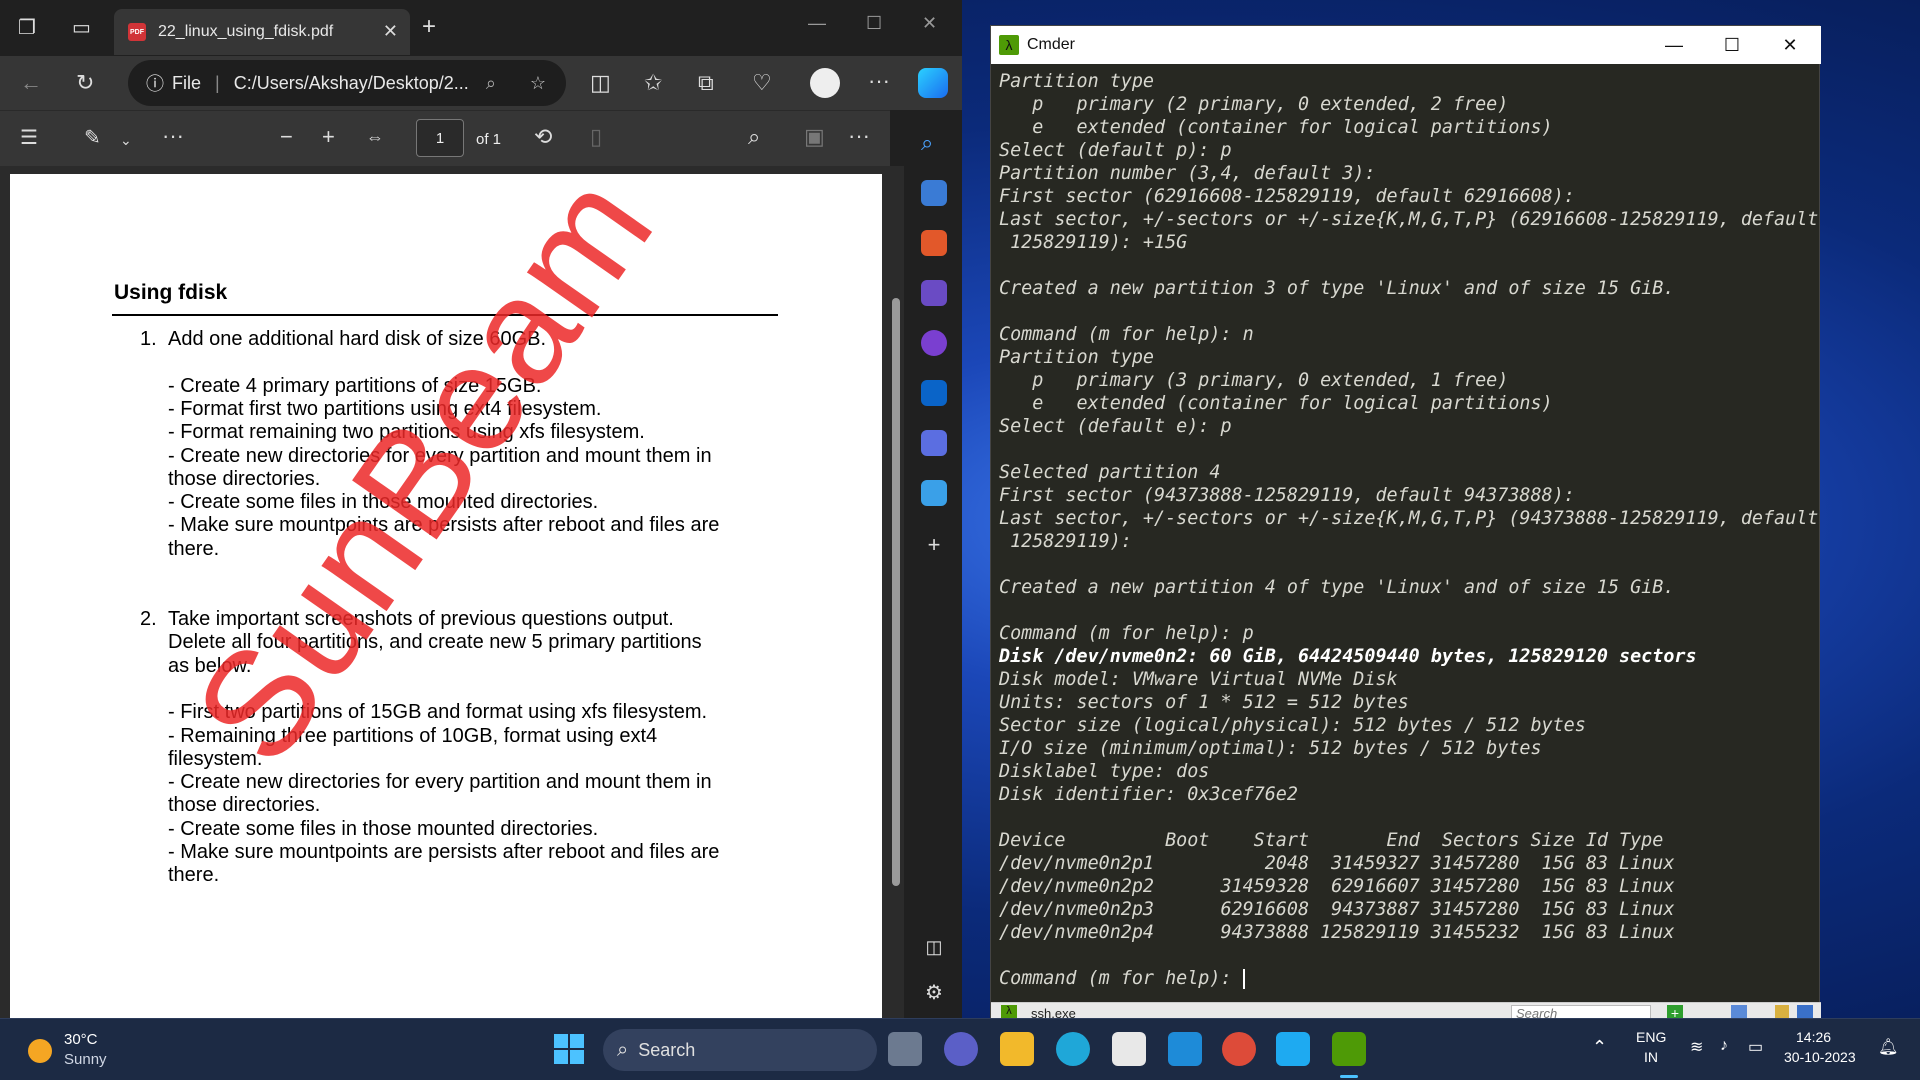 This screenshot has height=1080, width=1920. What do you see at coordinates (155, 83) in the screenshot?
I see `info-icon: ⓘ` at bounding box center [155, 83].